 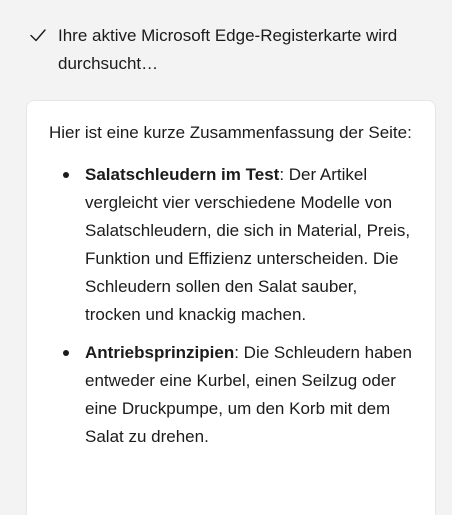 What do you see at coordinates (160, 352) in the screenshot?
I see `summary-item-title: Antriebsprinzipien` at bounding box center [160, 352].